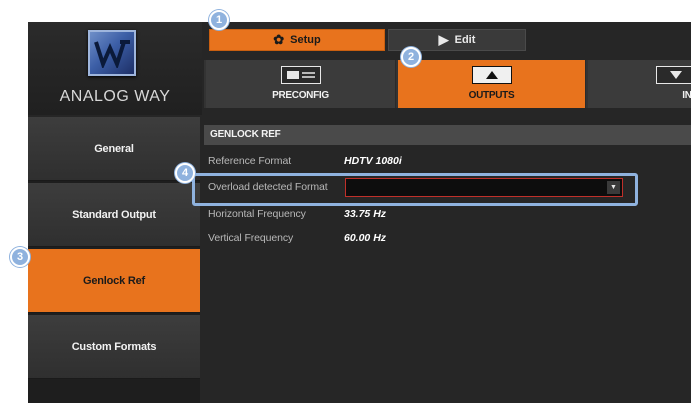 The width and height of the screenshot is (691, 403). What do you see at coordinates (114, 148) in the screenshot?
I see `sidebar-item-label: General` at bounding box center [114, 148].